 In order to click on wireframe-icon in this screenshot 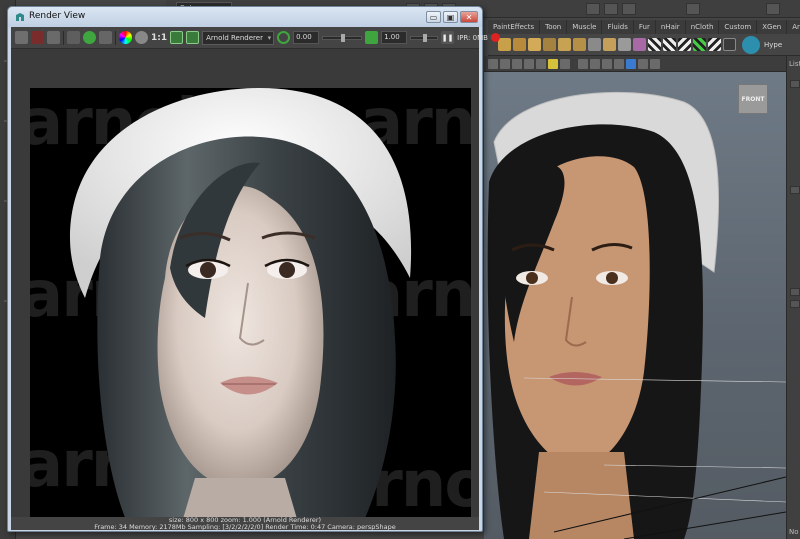, I will do `click(517, 63)`.